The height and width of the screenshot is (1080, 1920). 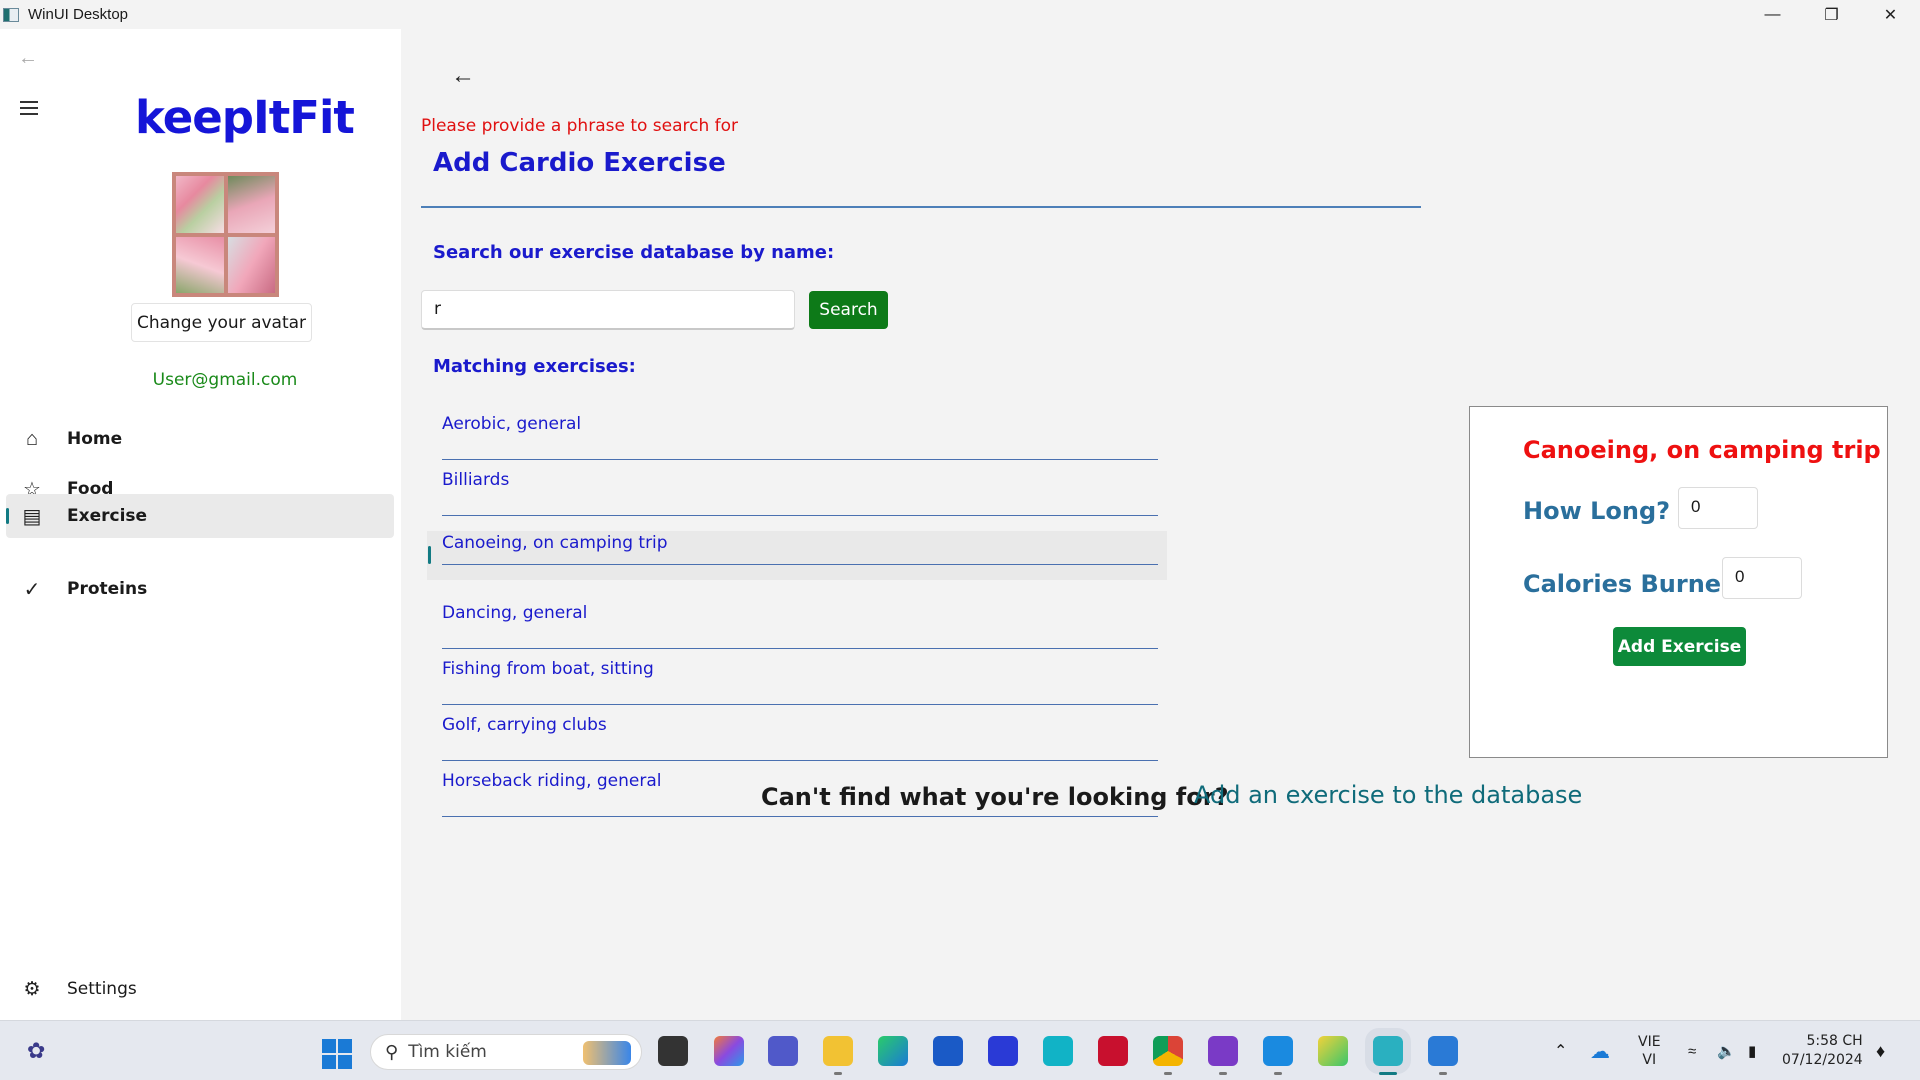 I want to click on file-explorer-icon, so click(x=838, y=1055).